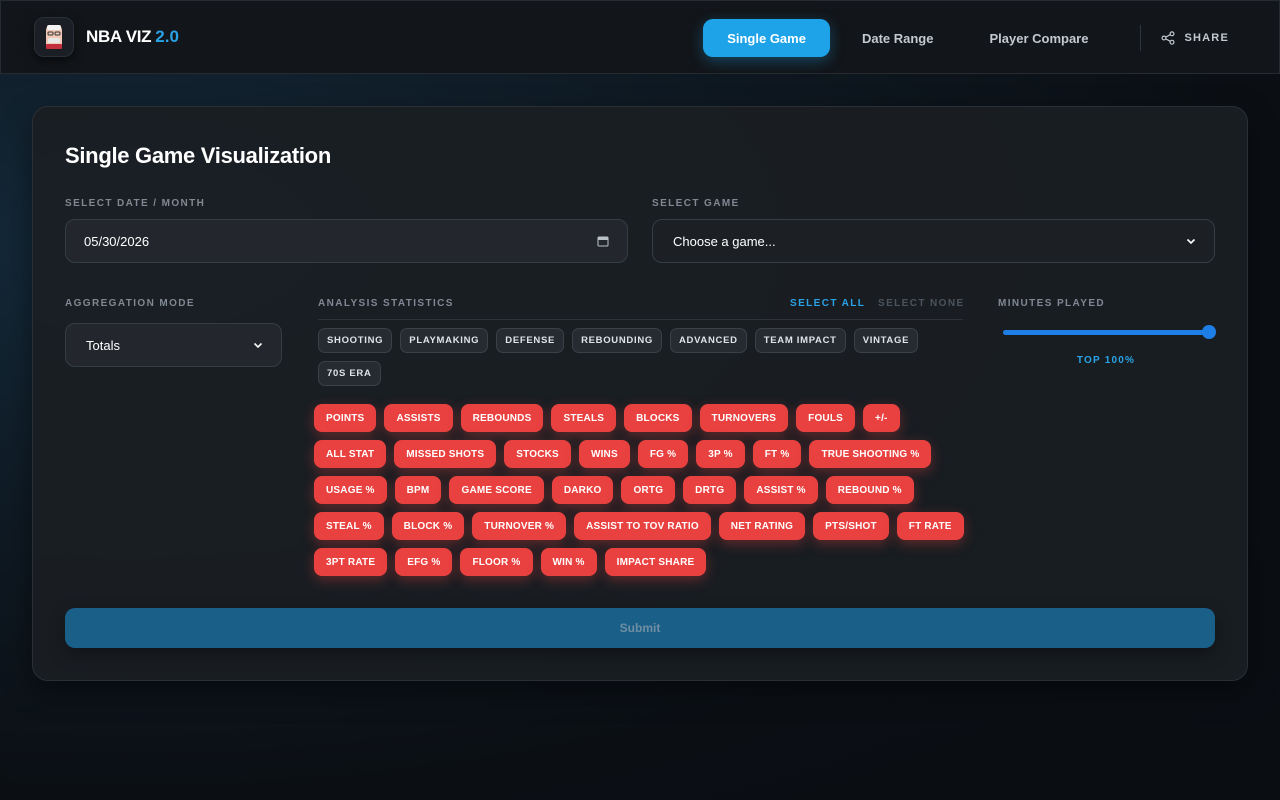  Describe the element at coordinates (869, 490) in the screenshot. I see `stat-chip: REBOUND %` at that location.